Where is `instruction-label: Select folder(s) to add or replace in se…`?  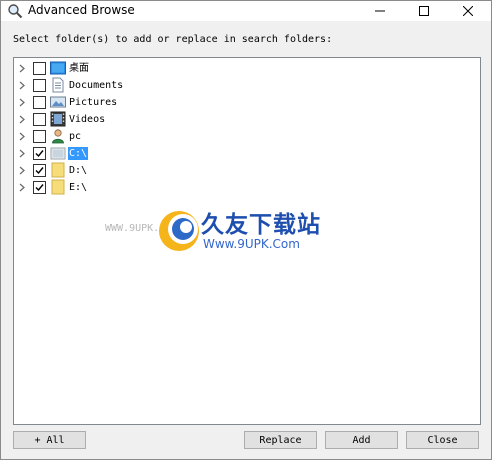 instruction-label: Select folder(s) to add or replace in se… is located at coordinates (173, 39).